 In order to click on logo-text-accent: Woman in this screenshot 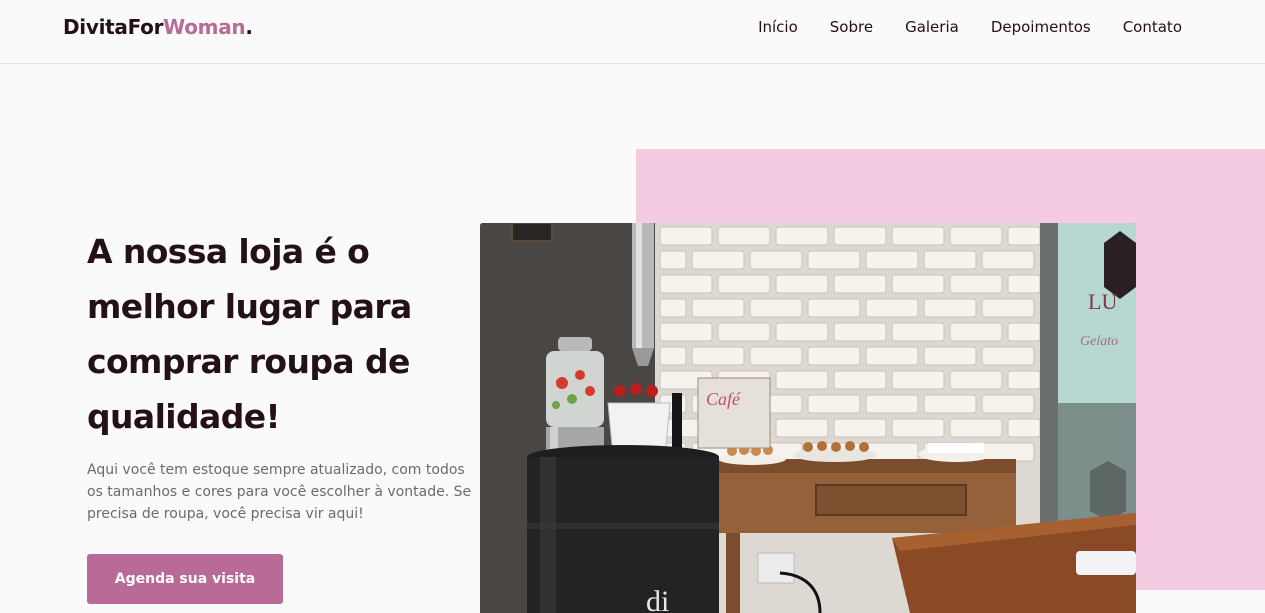, I will do `click(204, 27)`.